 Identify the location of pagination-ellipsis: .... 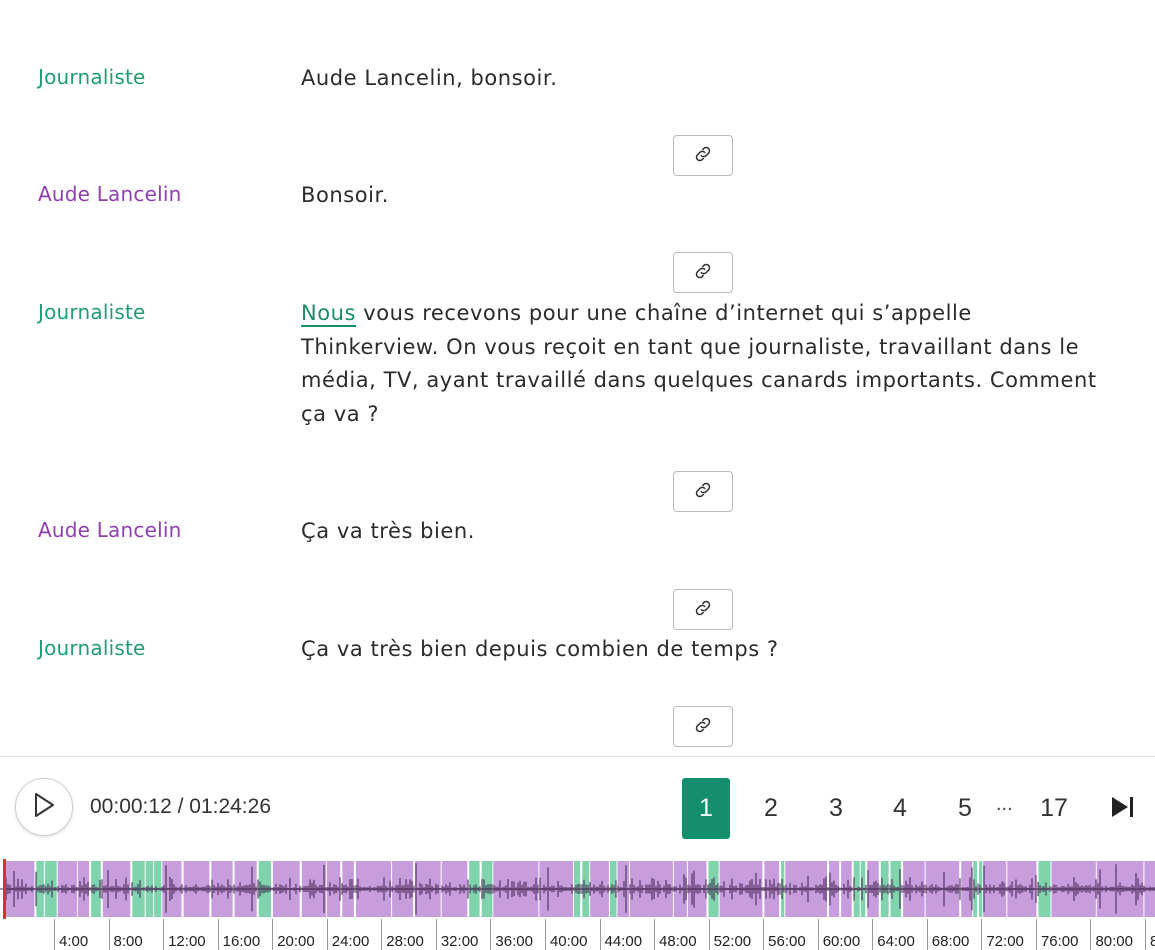
(1004, 804).